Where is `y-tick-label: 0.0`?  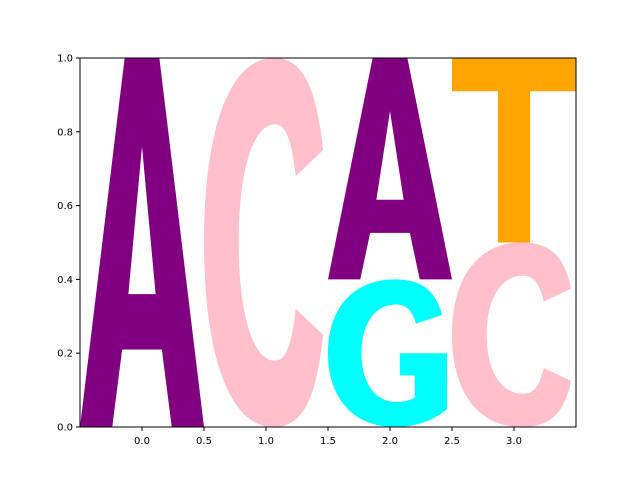 y-tick-label: 0.0 is located at coordinates (65, 428).